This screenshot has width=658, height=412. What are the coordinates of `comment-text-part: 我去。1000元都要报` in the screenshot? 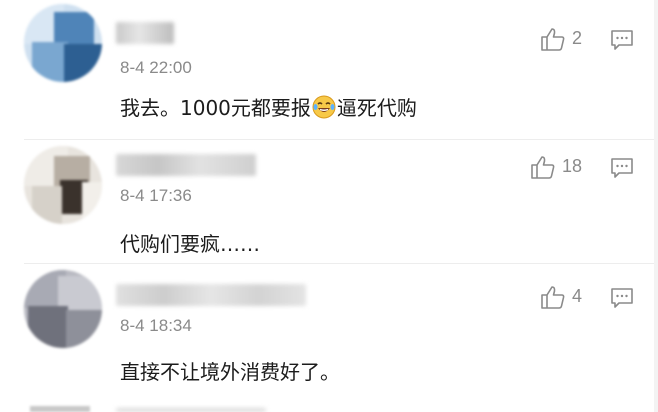 It's located at (215, 108).